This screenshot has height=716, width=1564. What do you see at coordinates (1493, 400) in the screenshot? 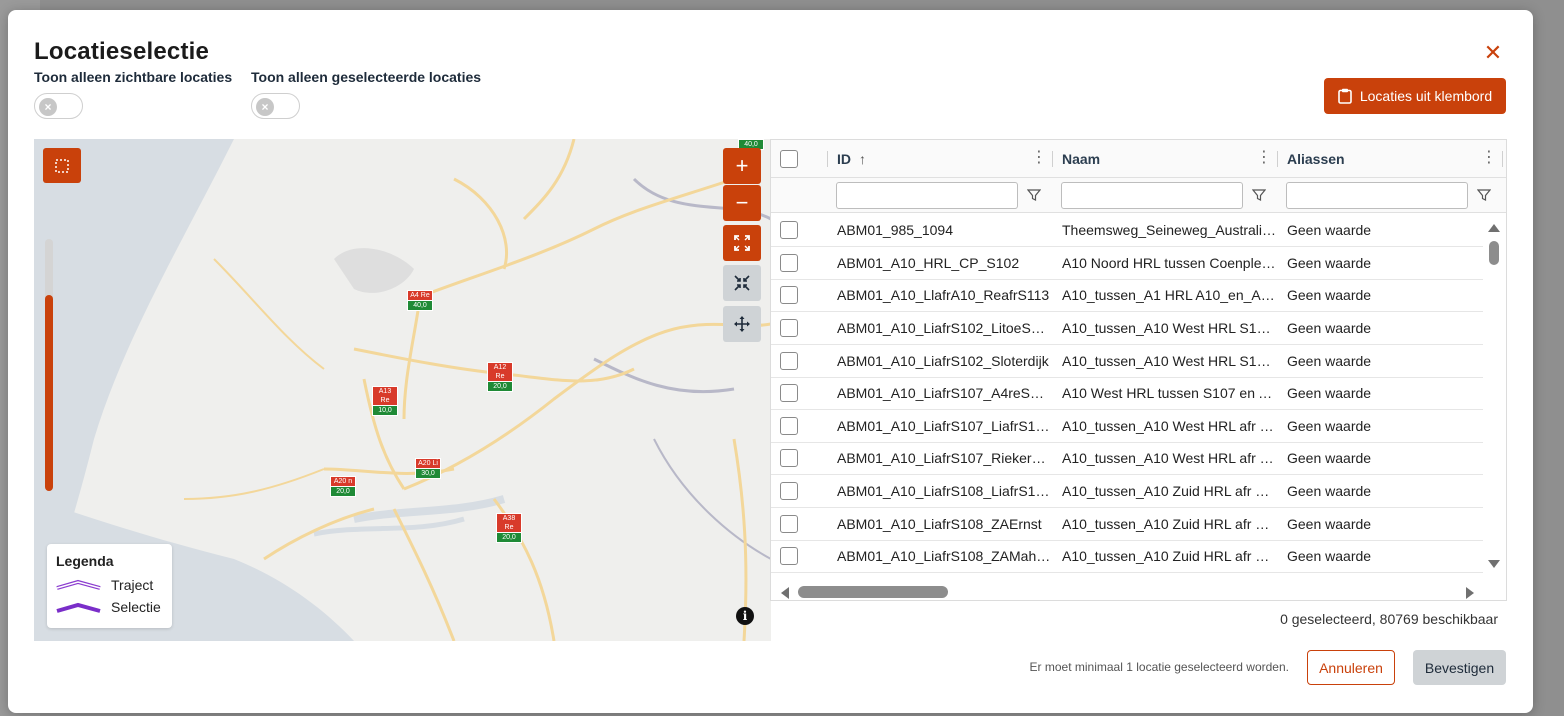
I see `vertical-scrollbar` at bounding box center [1493, 400].